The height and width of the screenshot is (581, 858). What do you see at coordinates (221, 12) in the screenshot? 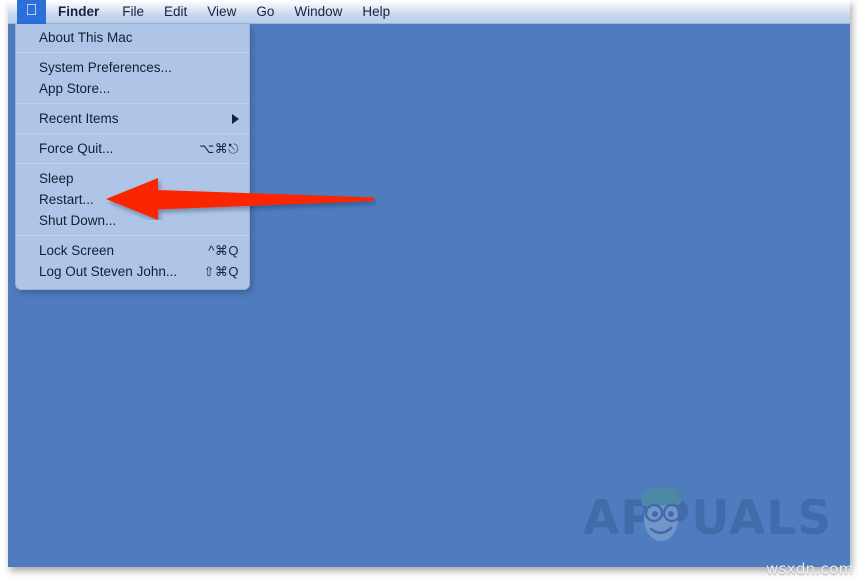
I see `menubar-item-view: View` at bounding box center [221, 12].